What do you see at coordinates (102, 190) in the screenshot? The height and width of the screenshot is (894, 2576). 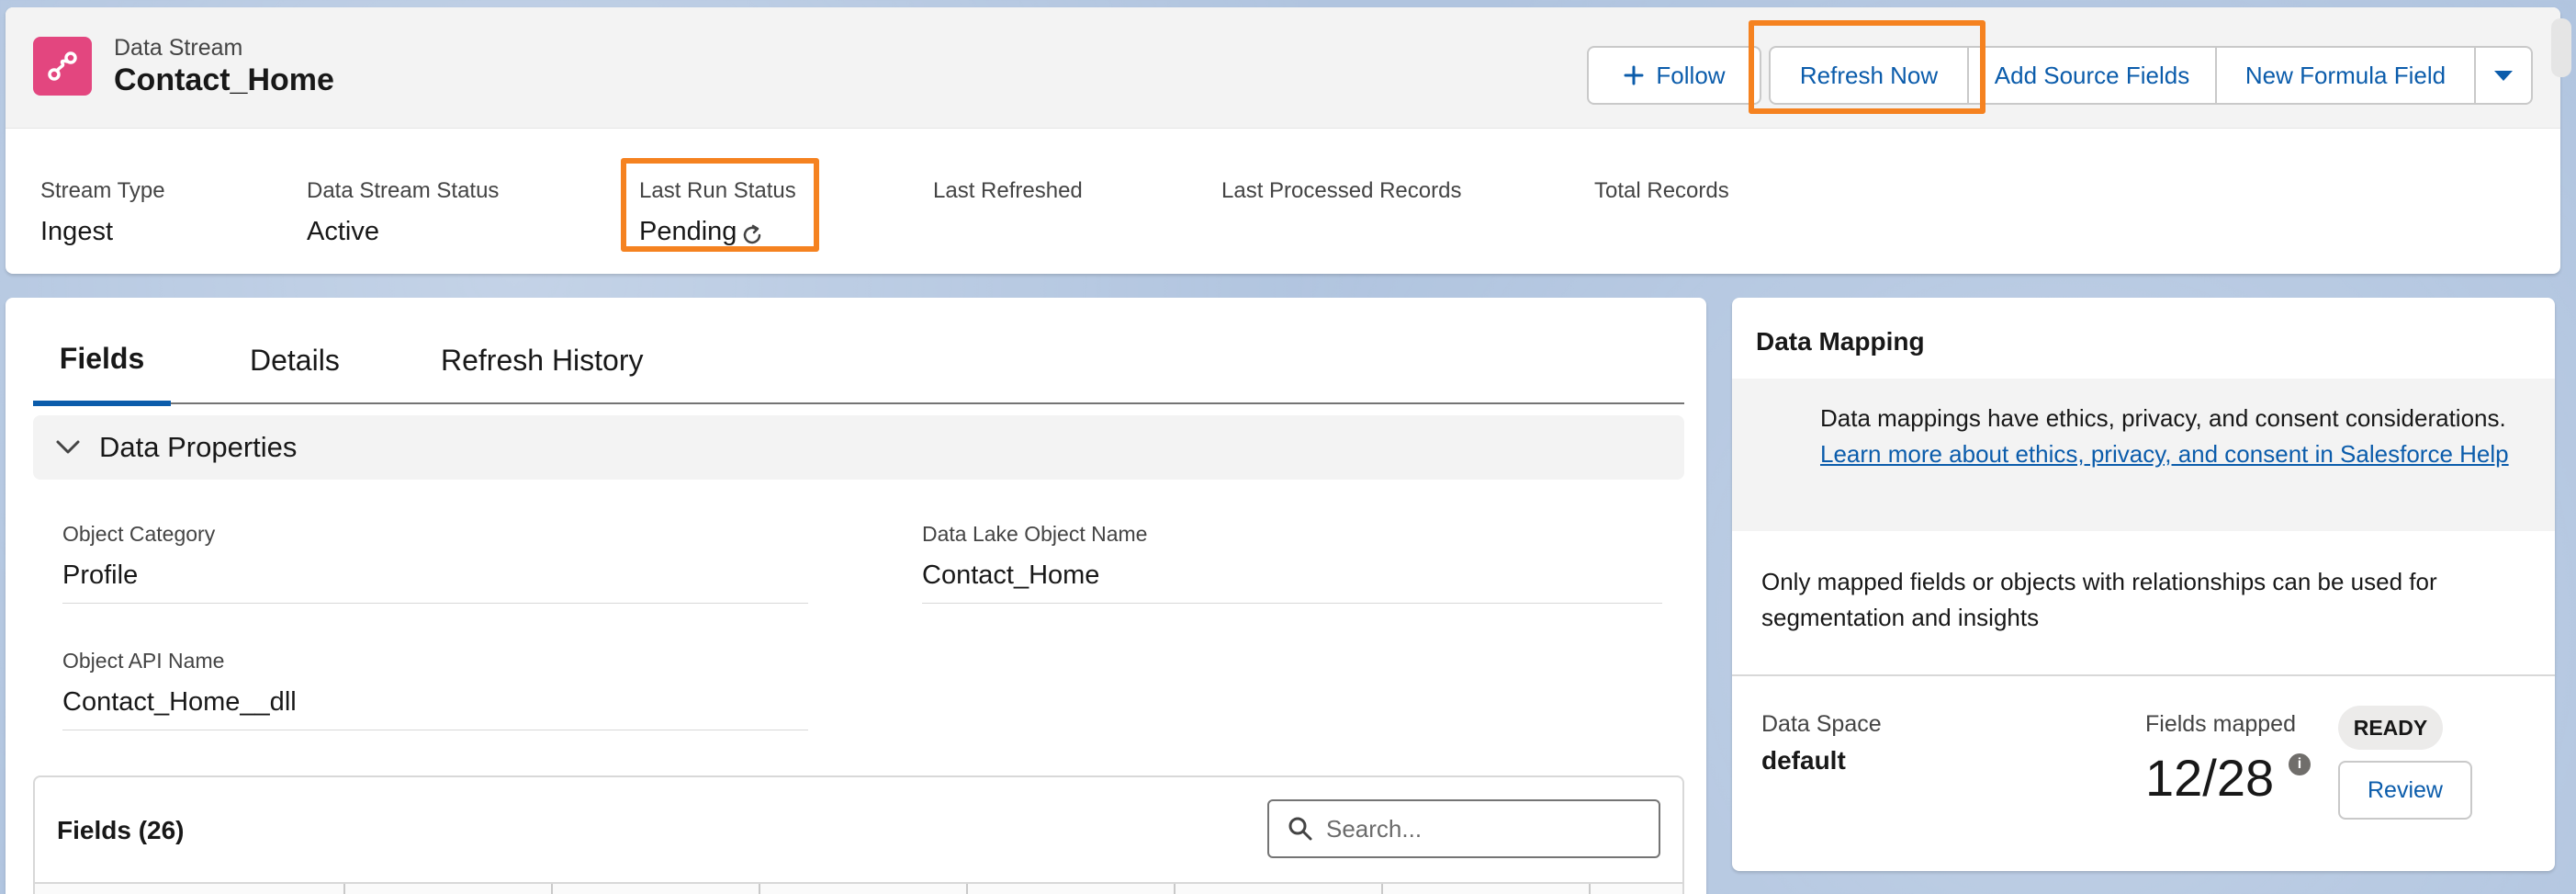 I see `highlight-label: Stream Type` at bounding box center [102, 190].